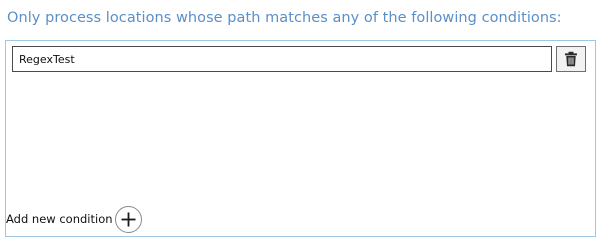 This screenshot has width=604, height=243. I want to click on delete-condition-button, so click(571, 59).